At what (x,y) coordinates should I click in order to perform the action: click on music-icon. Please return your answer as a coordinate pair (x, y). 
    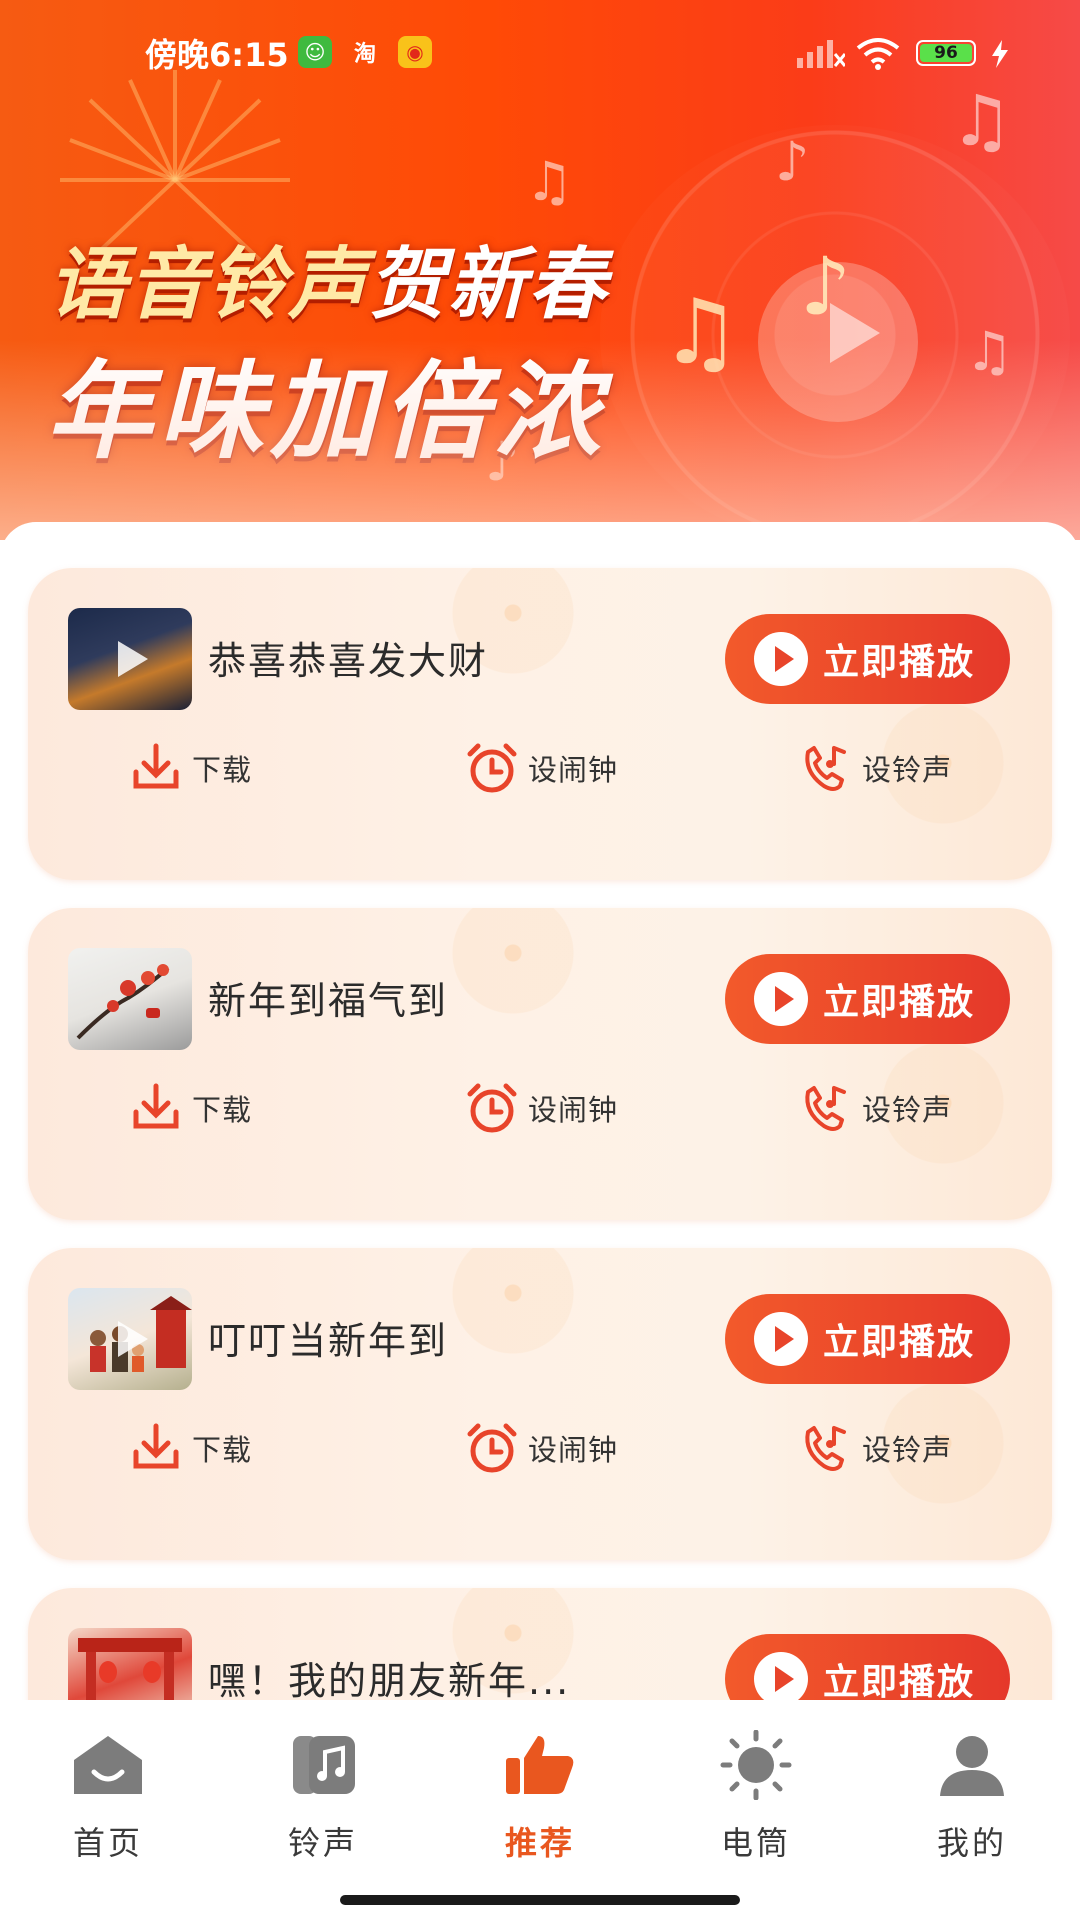
    Looking at the image, I should click on (324, 1765).